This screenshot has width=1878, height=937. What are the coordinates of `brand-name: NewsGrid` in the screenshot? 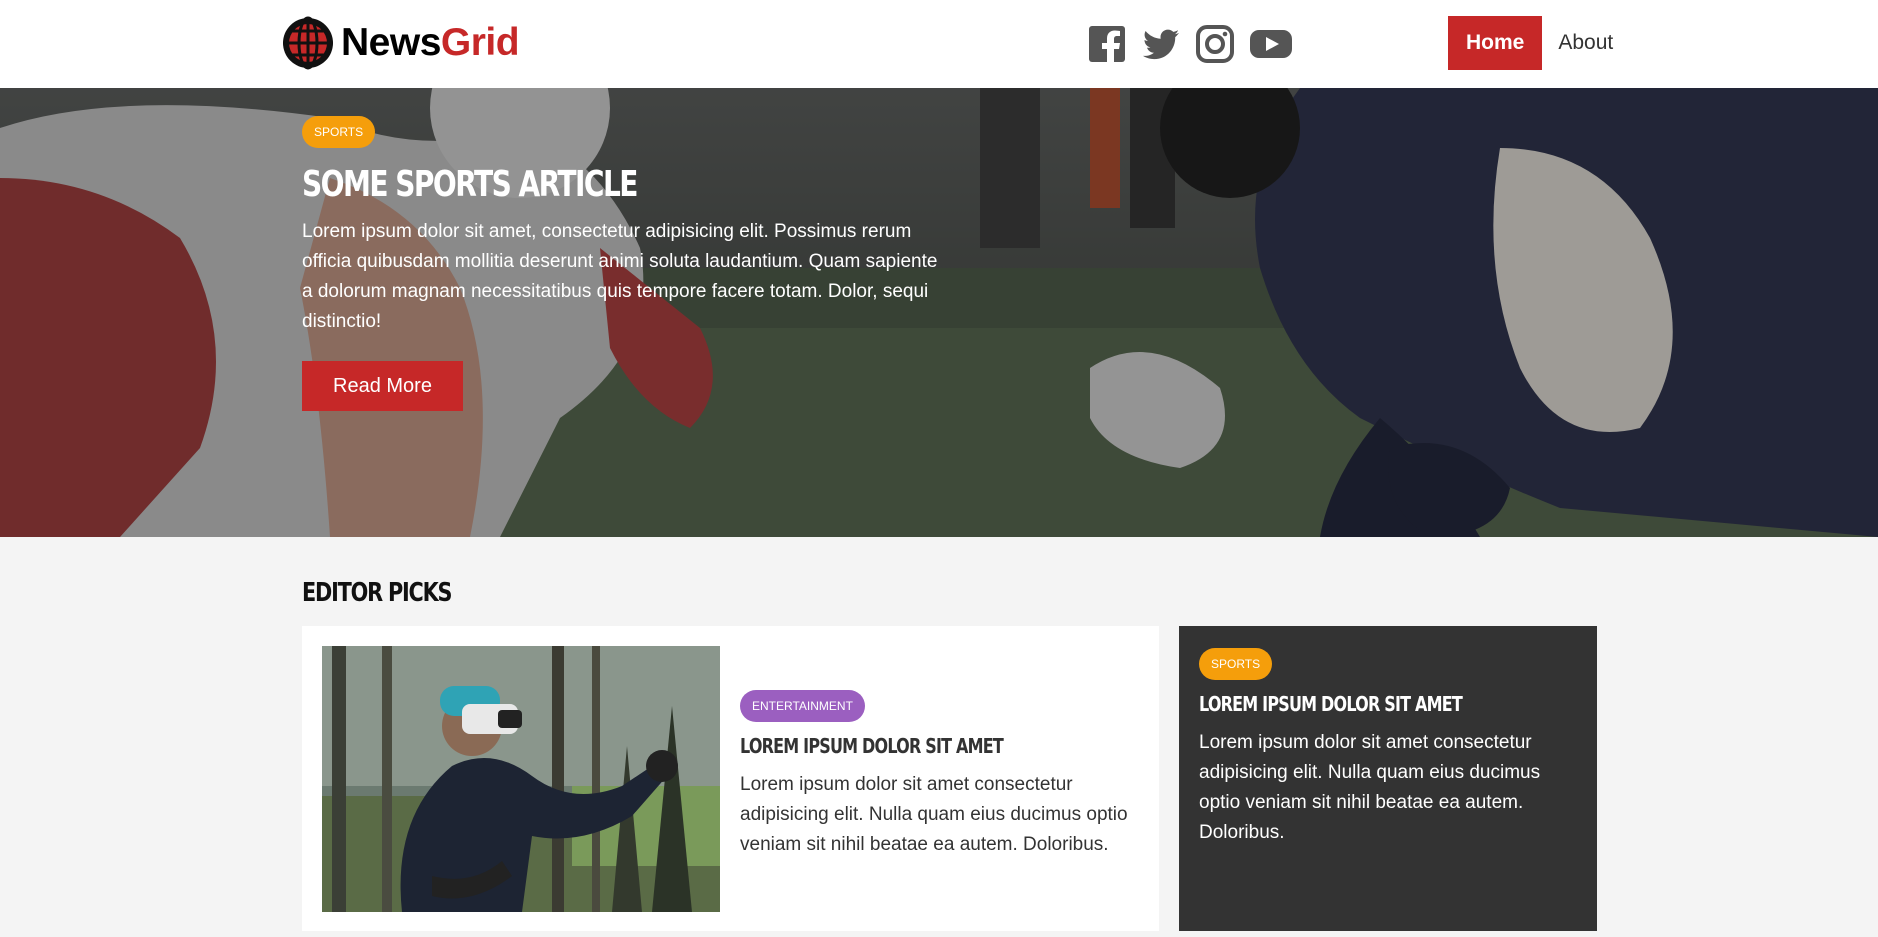 It's located at (430, 42).